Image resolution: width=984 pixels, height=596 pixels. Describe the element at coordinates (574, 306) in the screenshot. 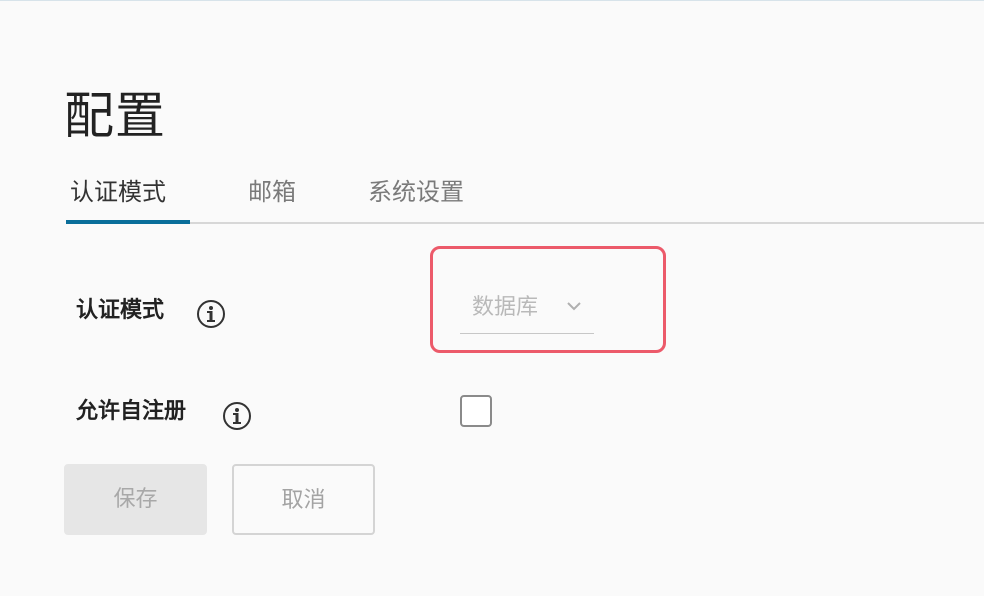

I see `chevron-down-icon` at that location.